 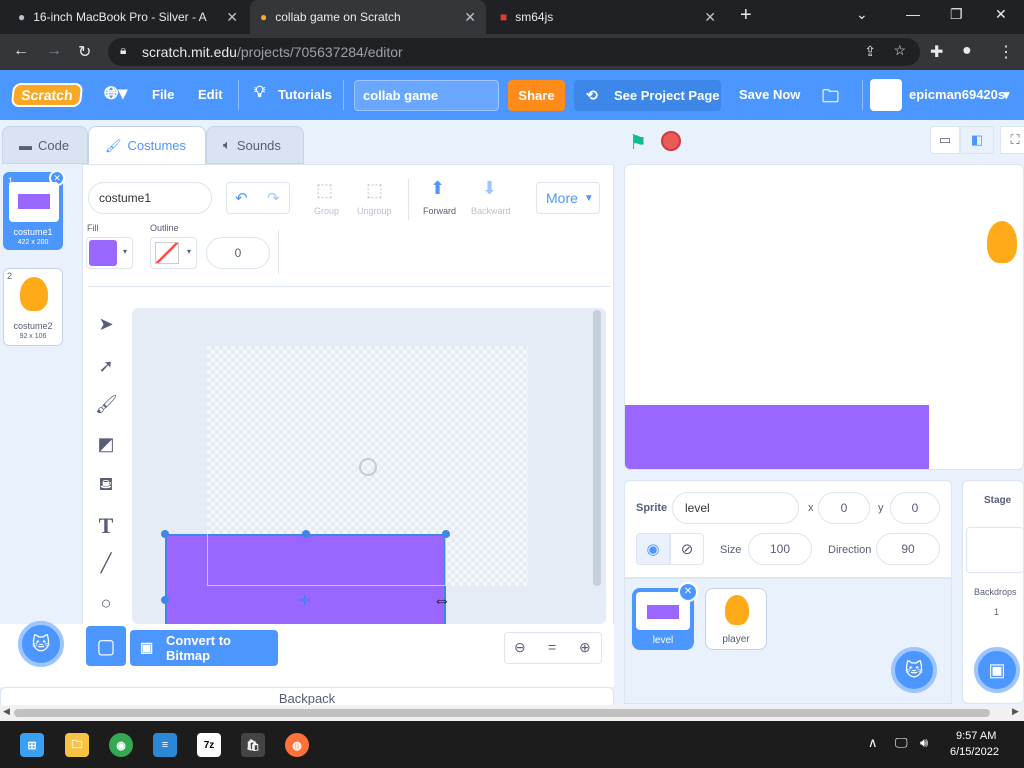 What do you see at coordinates (41, 644) in the screenshot?
I see `choose-costume-button: 🐱︎` at bounding box center [41, 644].